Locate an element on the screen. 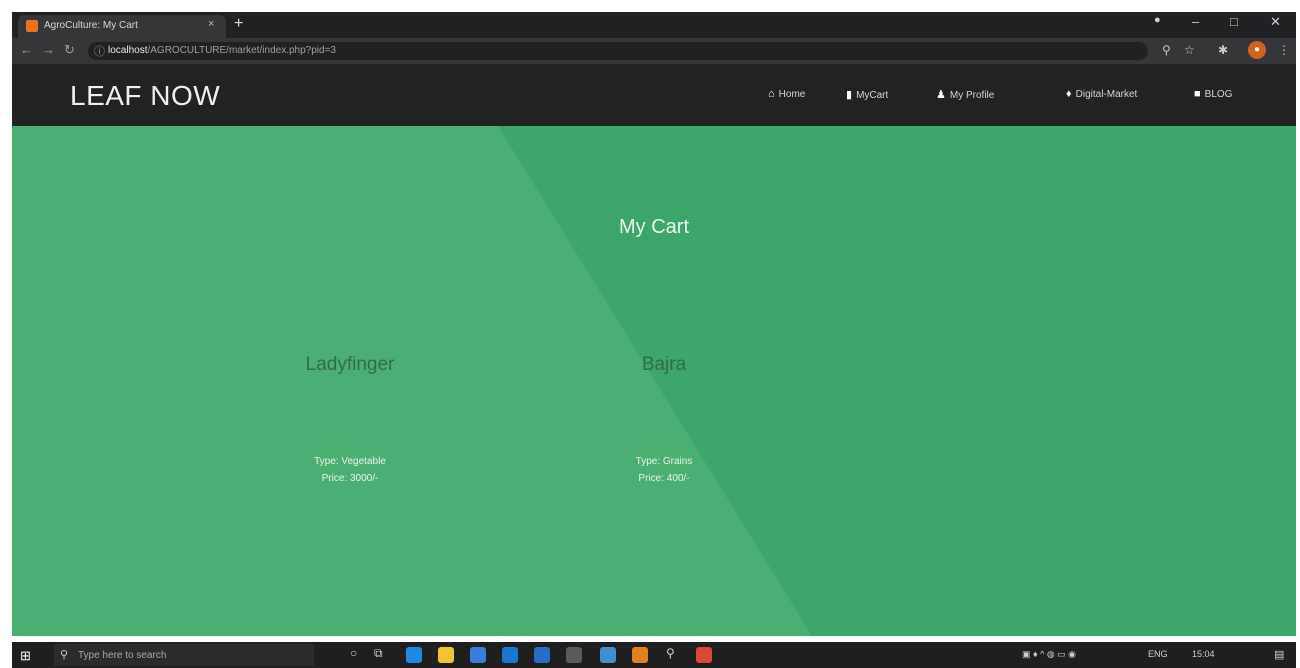  user-icon: ♟ is located at coordinates (941, 95).